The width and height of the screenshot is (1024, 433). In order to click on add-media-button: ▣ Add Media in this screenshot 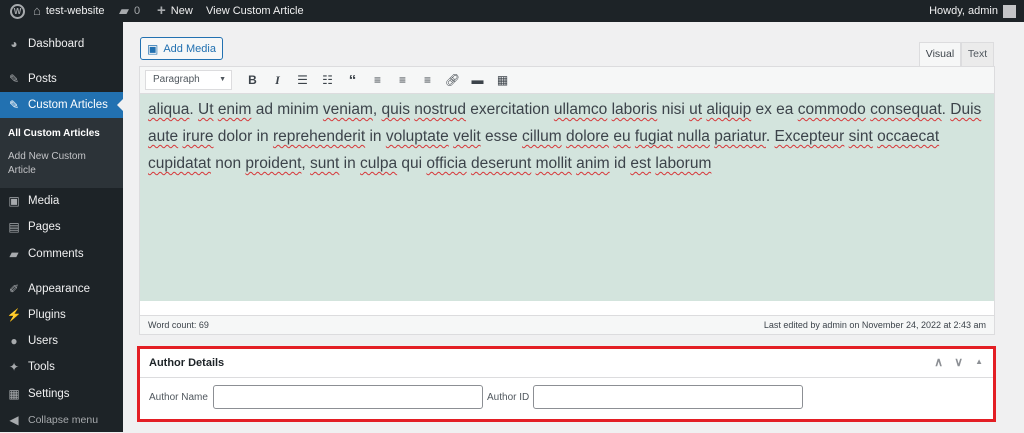, I will do `click(181, 48)`.